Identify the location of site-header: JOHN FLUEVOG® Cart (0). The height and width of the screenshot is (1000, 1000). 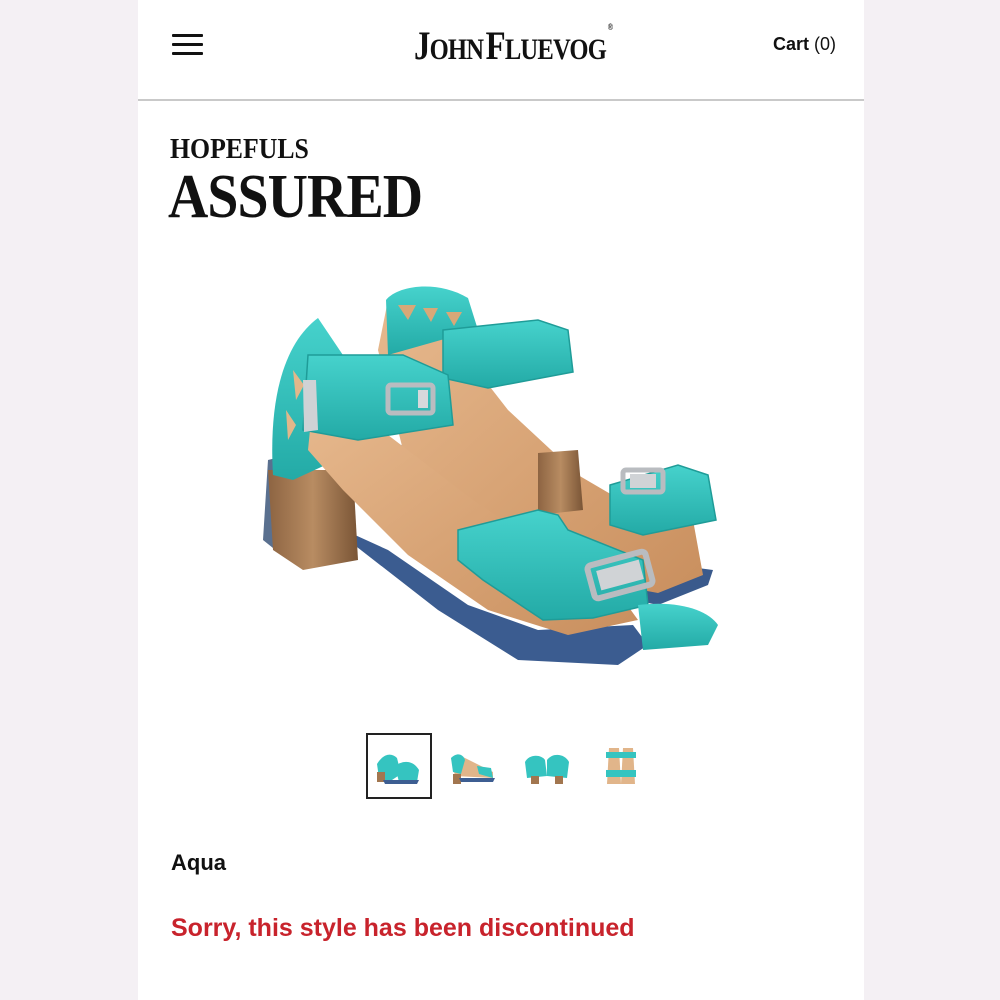
(501, 50).